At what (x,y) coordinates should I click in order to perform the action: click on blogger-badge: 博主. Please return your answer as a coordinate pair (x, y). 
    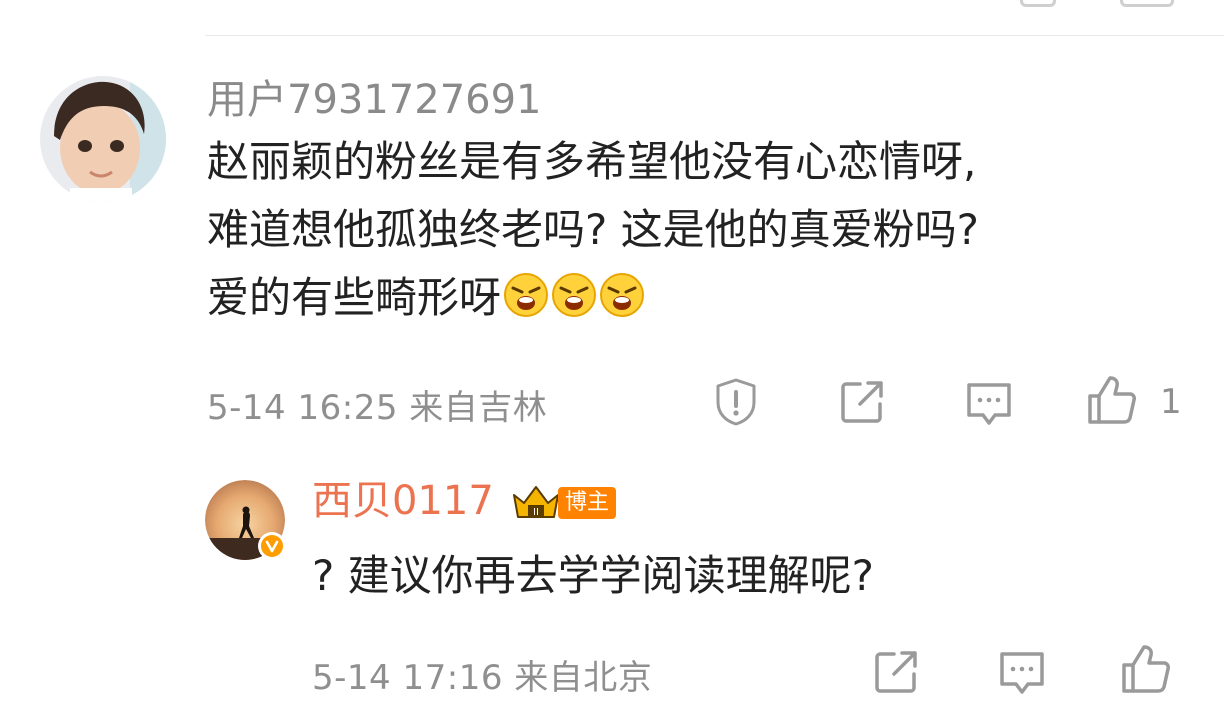
    Looking at the image, I should click on (587, 503).